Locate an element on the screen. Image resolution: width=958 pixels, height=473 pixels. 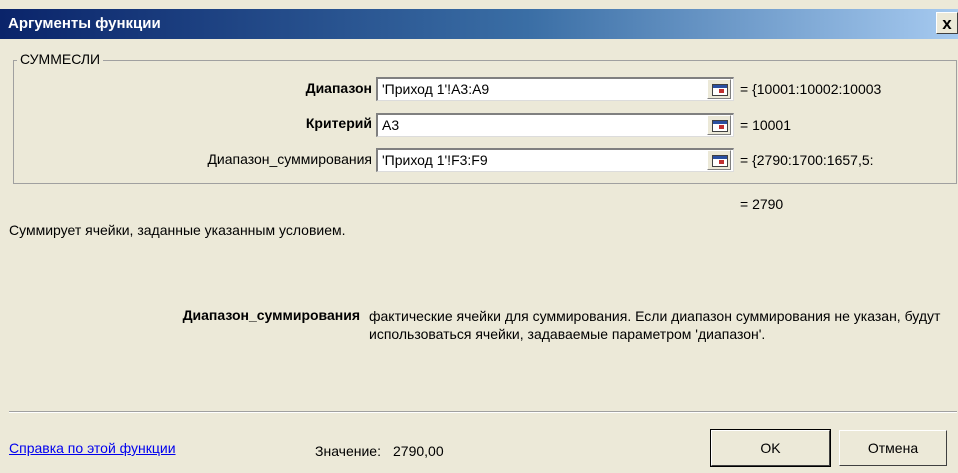
criteria-result: = 10001 is located at coordinates (765, 125).